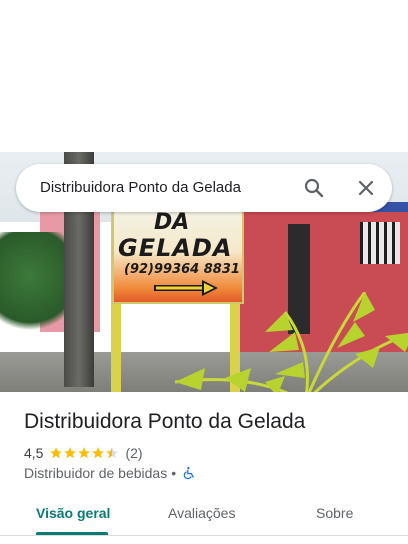 The image size is (408, 544). Describe the element at coordinates (165, 421) in the screenshot. I see `place-title: Distribuidora Ponto da Gelada` at that location.